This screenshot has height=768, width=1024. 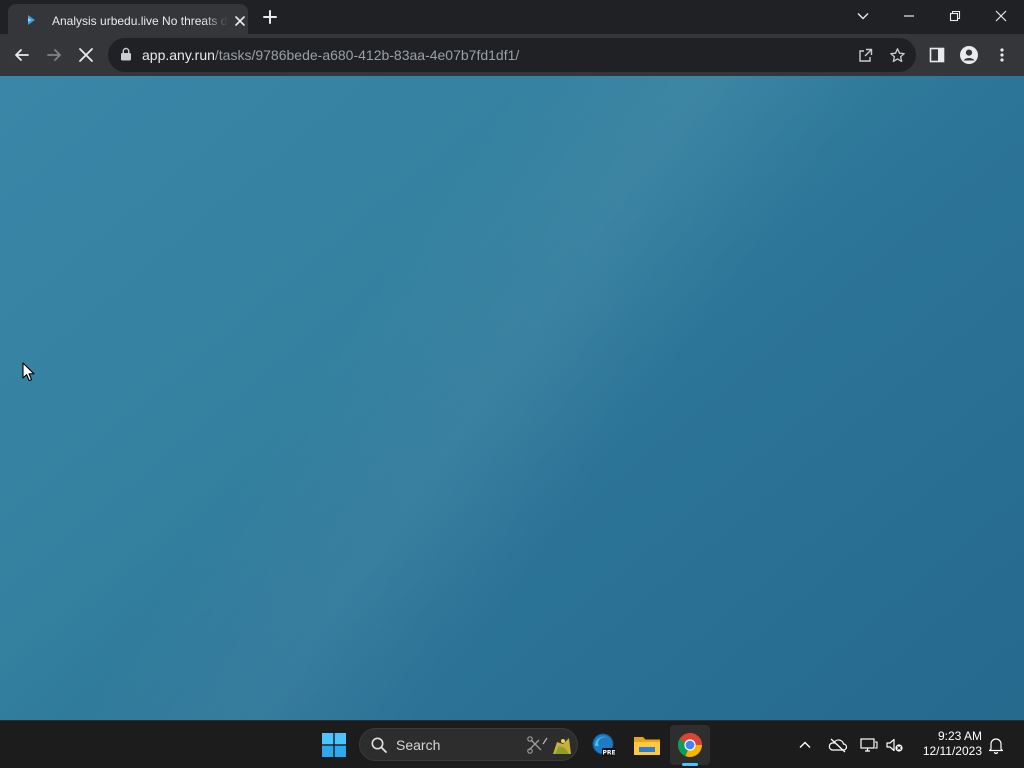 I want to click on file-explorer-taskbar-button, so click(x=647, y=745).